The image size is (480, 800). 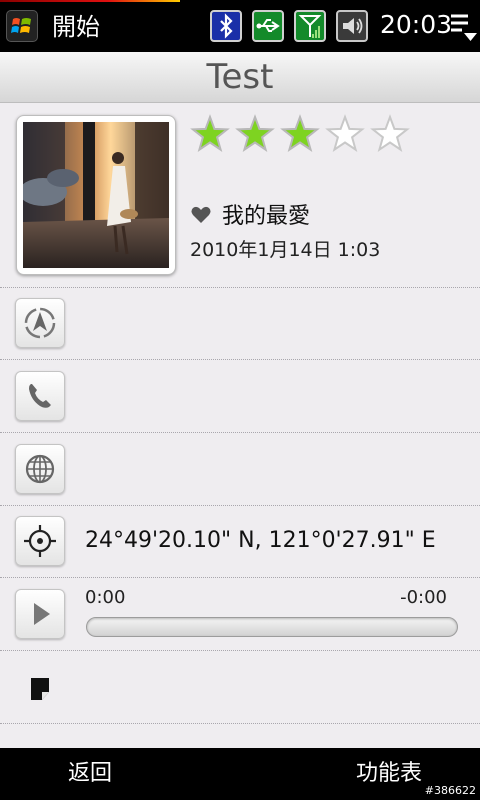 What do you see at coordinates (240, 323) in the screenshot?
I see `row-navigation` at bounding box center [240, 323].